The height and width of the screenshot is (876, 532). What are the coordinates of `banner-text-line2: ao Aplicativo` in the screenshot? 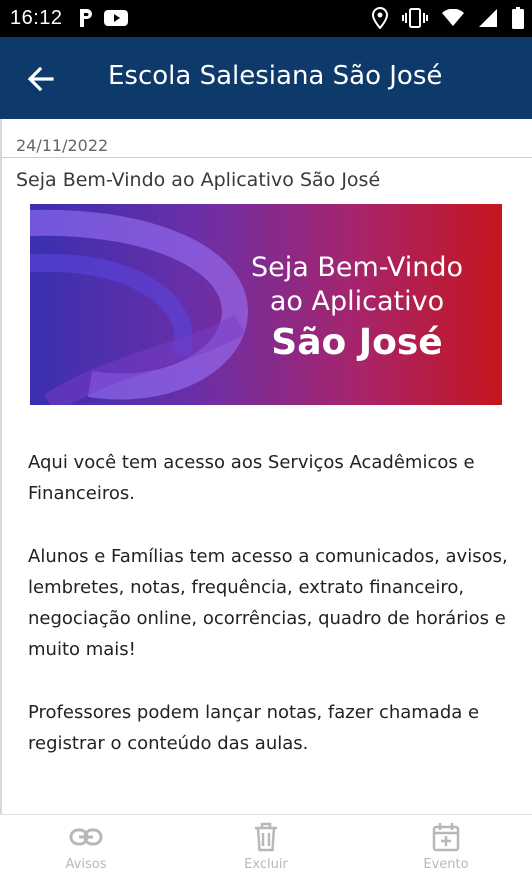 It's located at (357, 301).